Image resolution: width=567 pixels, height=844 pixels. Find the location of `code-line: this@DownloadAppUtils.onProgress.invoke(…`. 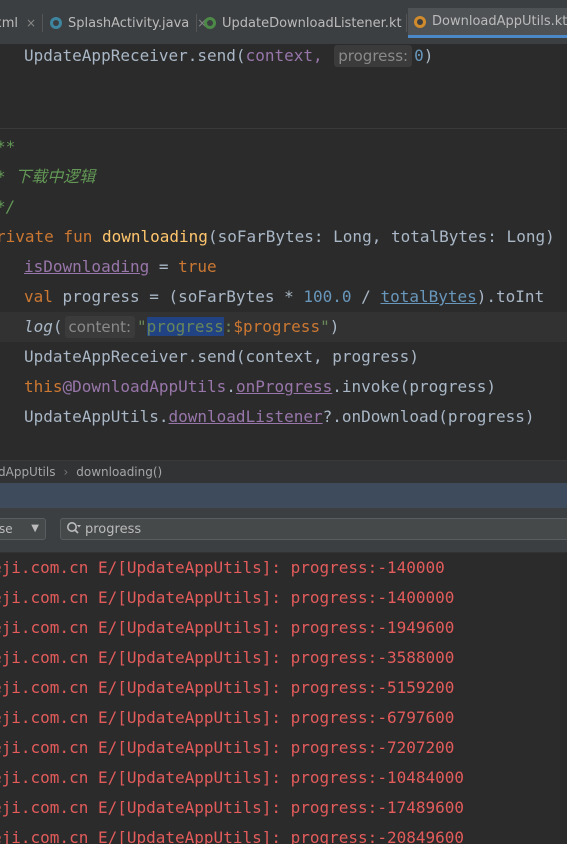

code-line: this@DownloadAppUtils.onProgress.invoke(… is located at coordinates (260, 387).